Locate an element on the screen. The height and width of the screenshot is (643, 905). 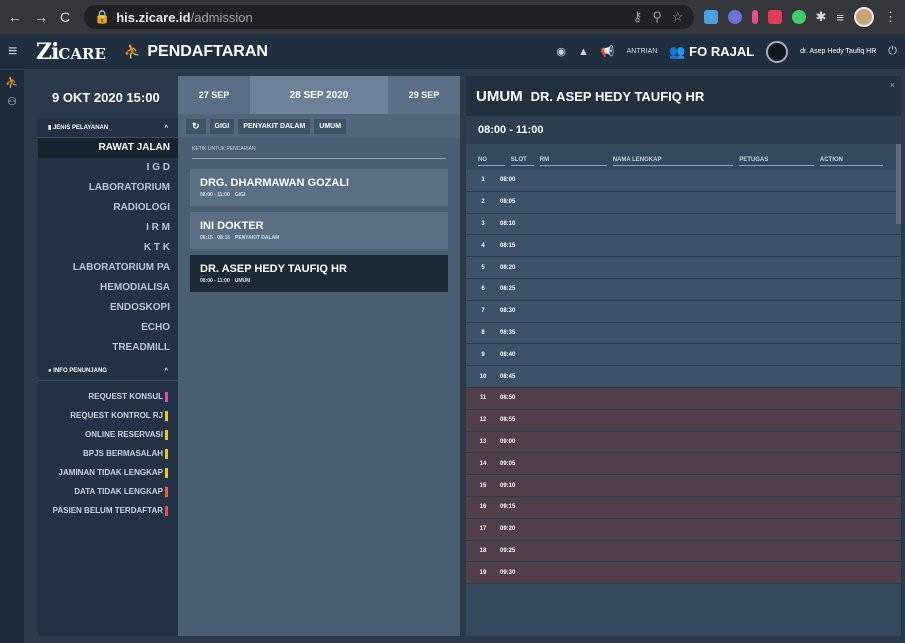
info-online-reservasi: ONLINE RESERVASI is located at coordinates (108, 434).